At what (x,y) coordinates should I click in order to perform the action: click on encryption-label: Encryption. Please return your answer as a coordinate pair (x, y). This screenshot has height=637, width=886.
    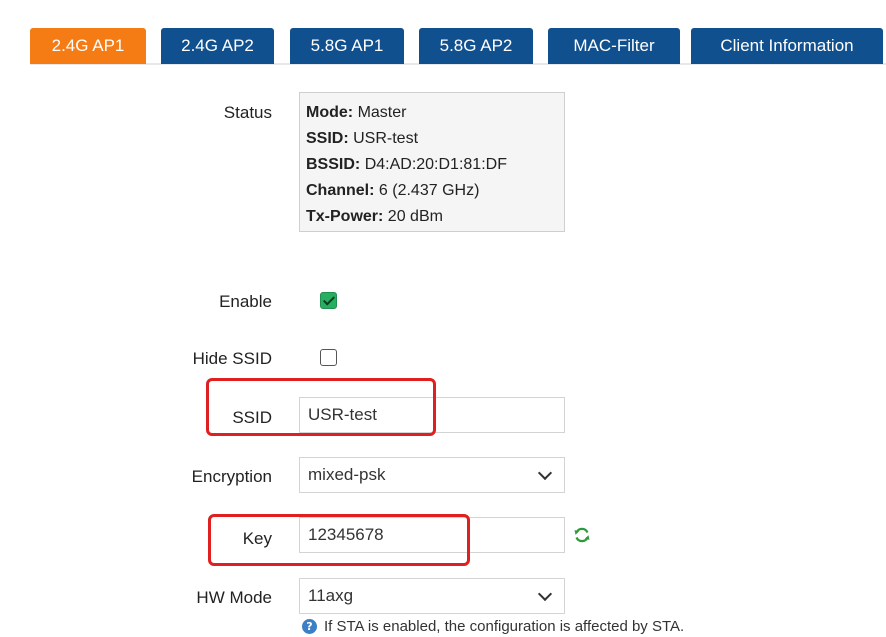
    Looking at the image, I should click on (231, 476).